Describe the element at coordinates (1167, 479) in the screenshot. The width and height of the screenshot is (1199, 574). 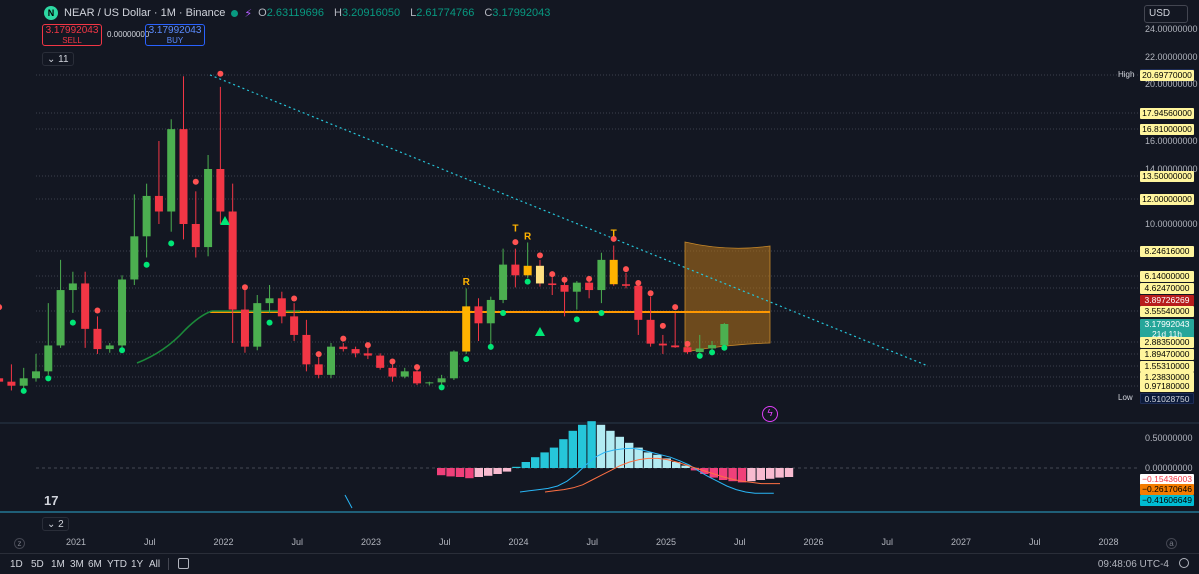
I see `macd-tag: −0.15436003` at that location.